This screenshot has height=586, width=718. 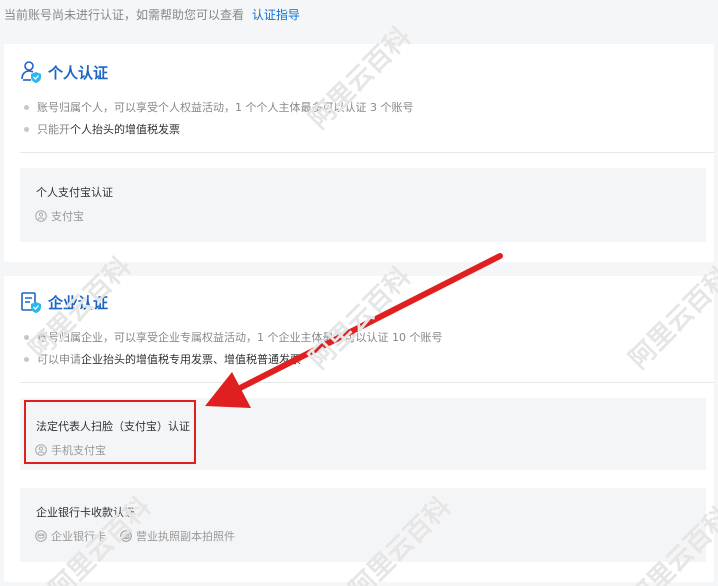 What do you see at coordinates (126, 536) in the screenshot?
I see `camera-icon` at bounding box center [126, 536].